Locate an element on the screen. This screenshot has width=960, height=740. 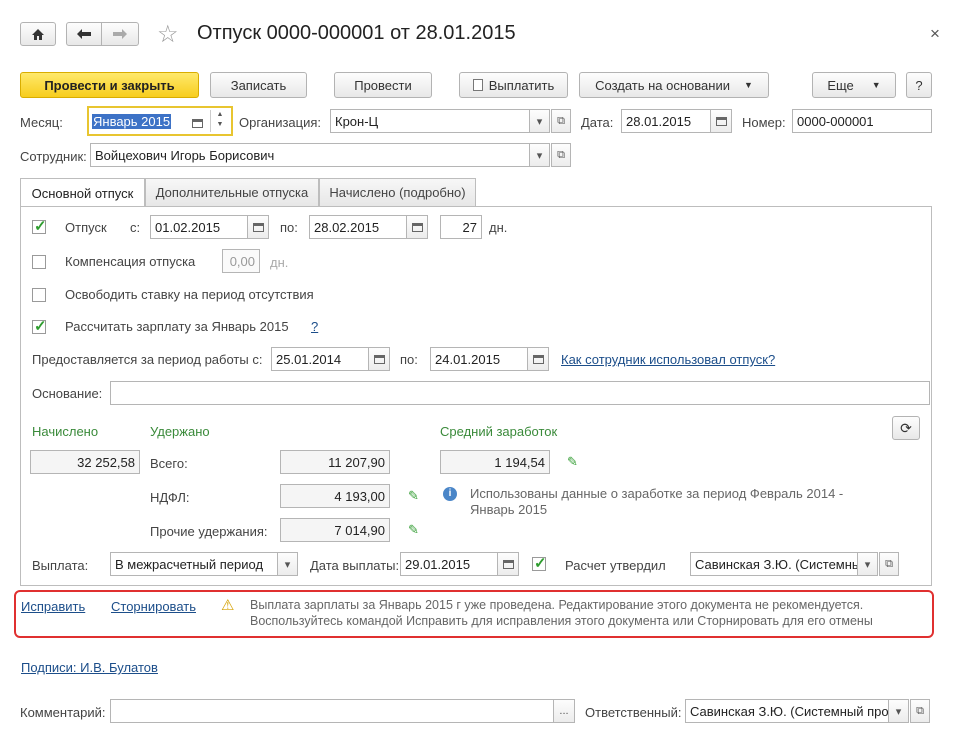
window-title: Отпуск 0000-000001 от 28.01.2015 is located at coordinates (356, 33).